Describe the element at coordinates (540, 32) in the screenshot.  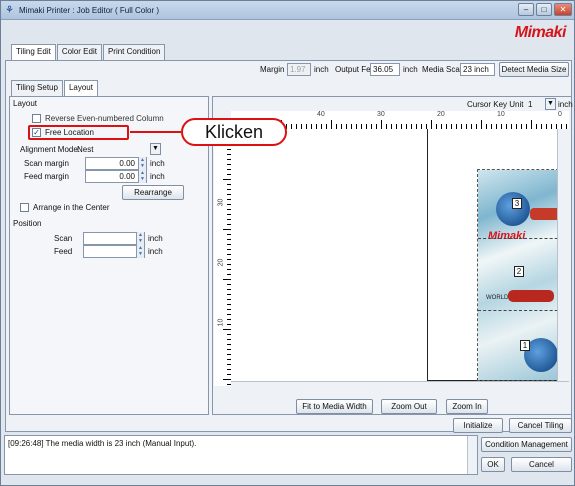
I see `mimaki-logo: Mimaki` at that location.